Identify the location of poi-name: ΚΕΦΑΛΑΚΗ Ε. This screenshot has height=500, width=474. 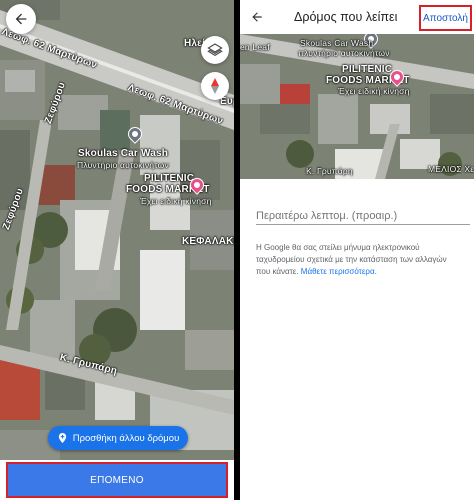
(208, 241).